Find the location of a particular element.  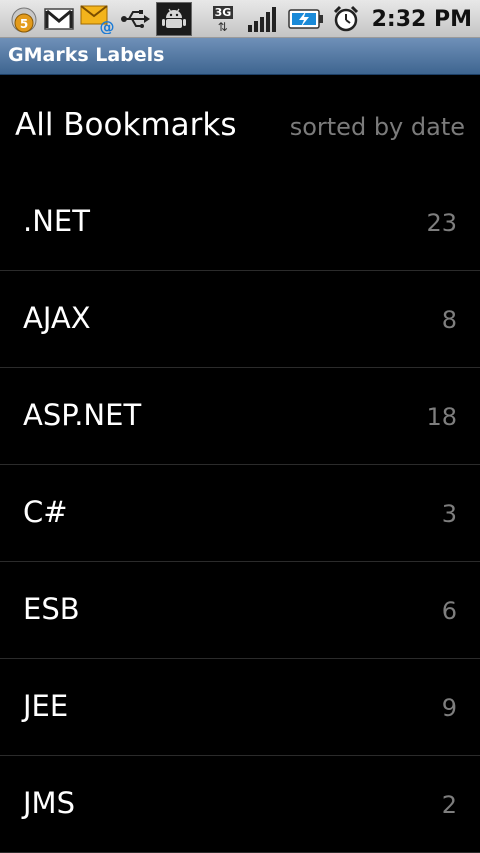

list-item: JEE 9 is located at coordinates (240, 707).